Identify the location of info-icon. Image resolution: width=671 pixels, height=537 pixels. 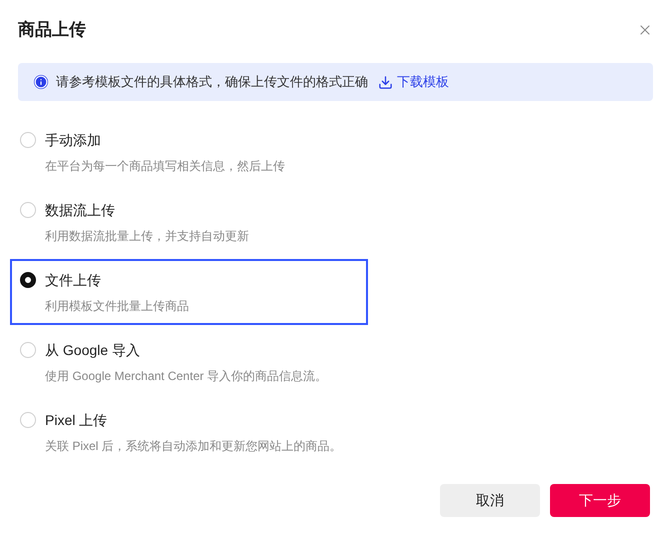
(41, 82).